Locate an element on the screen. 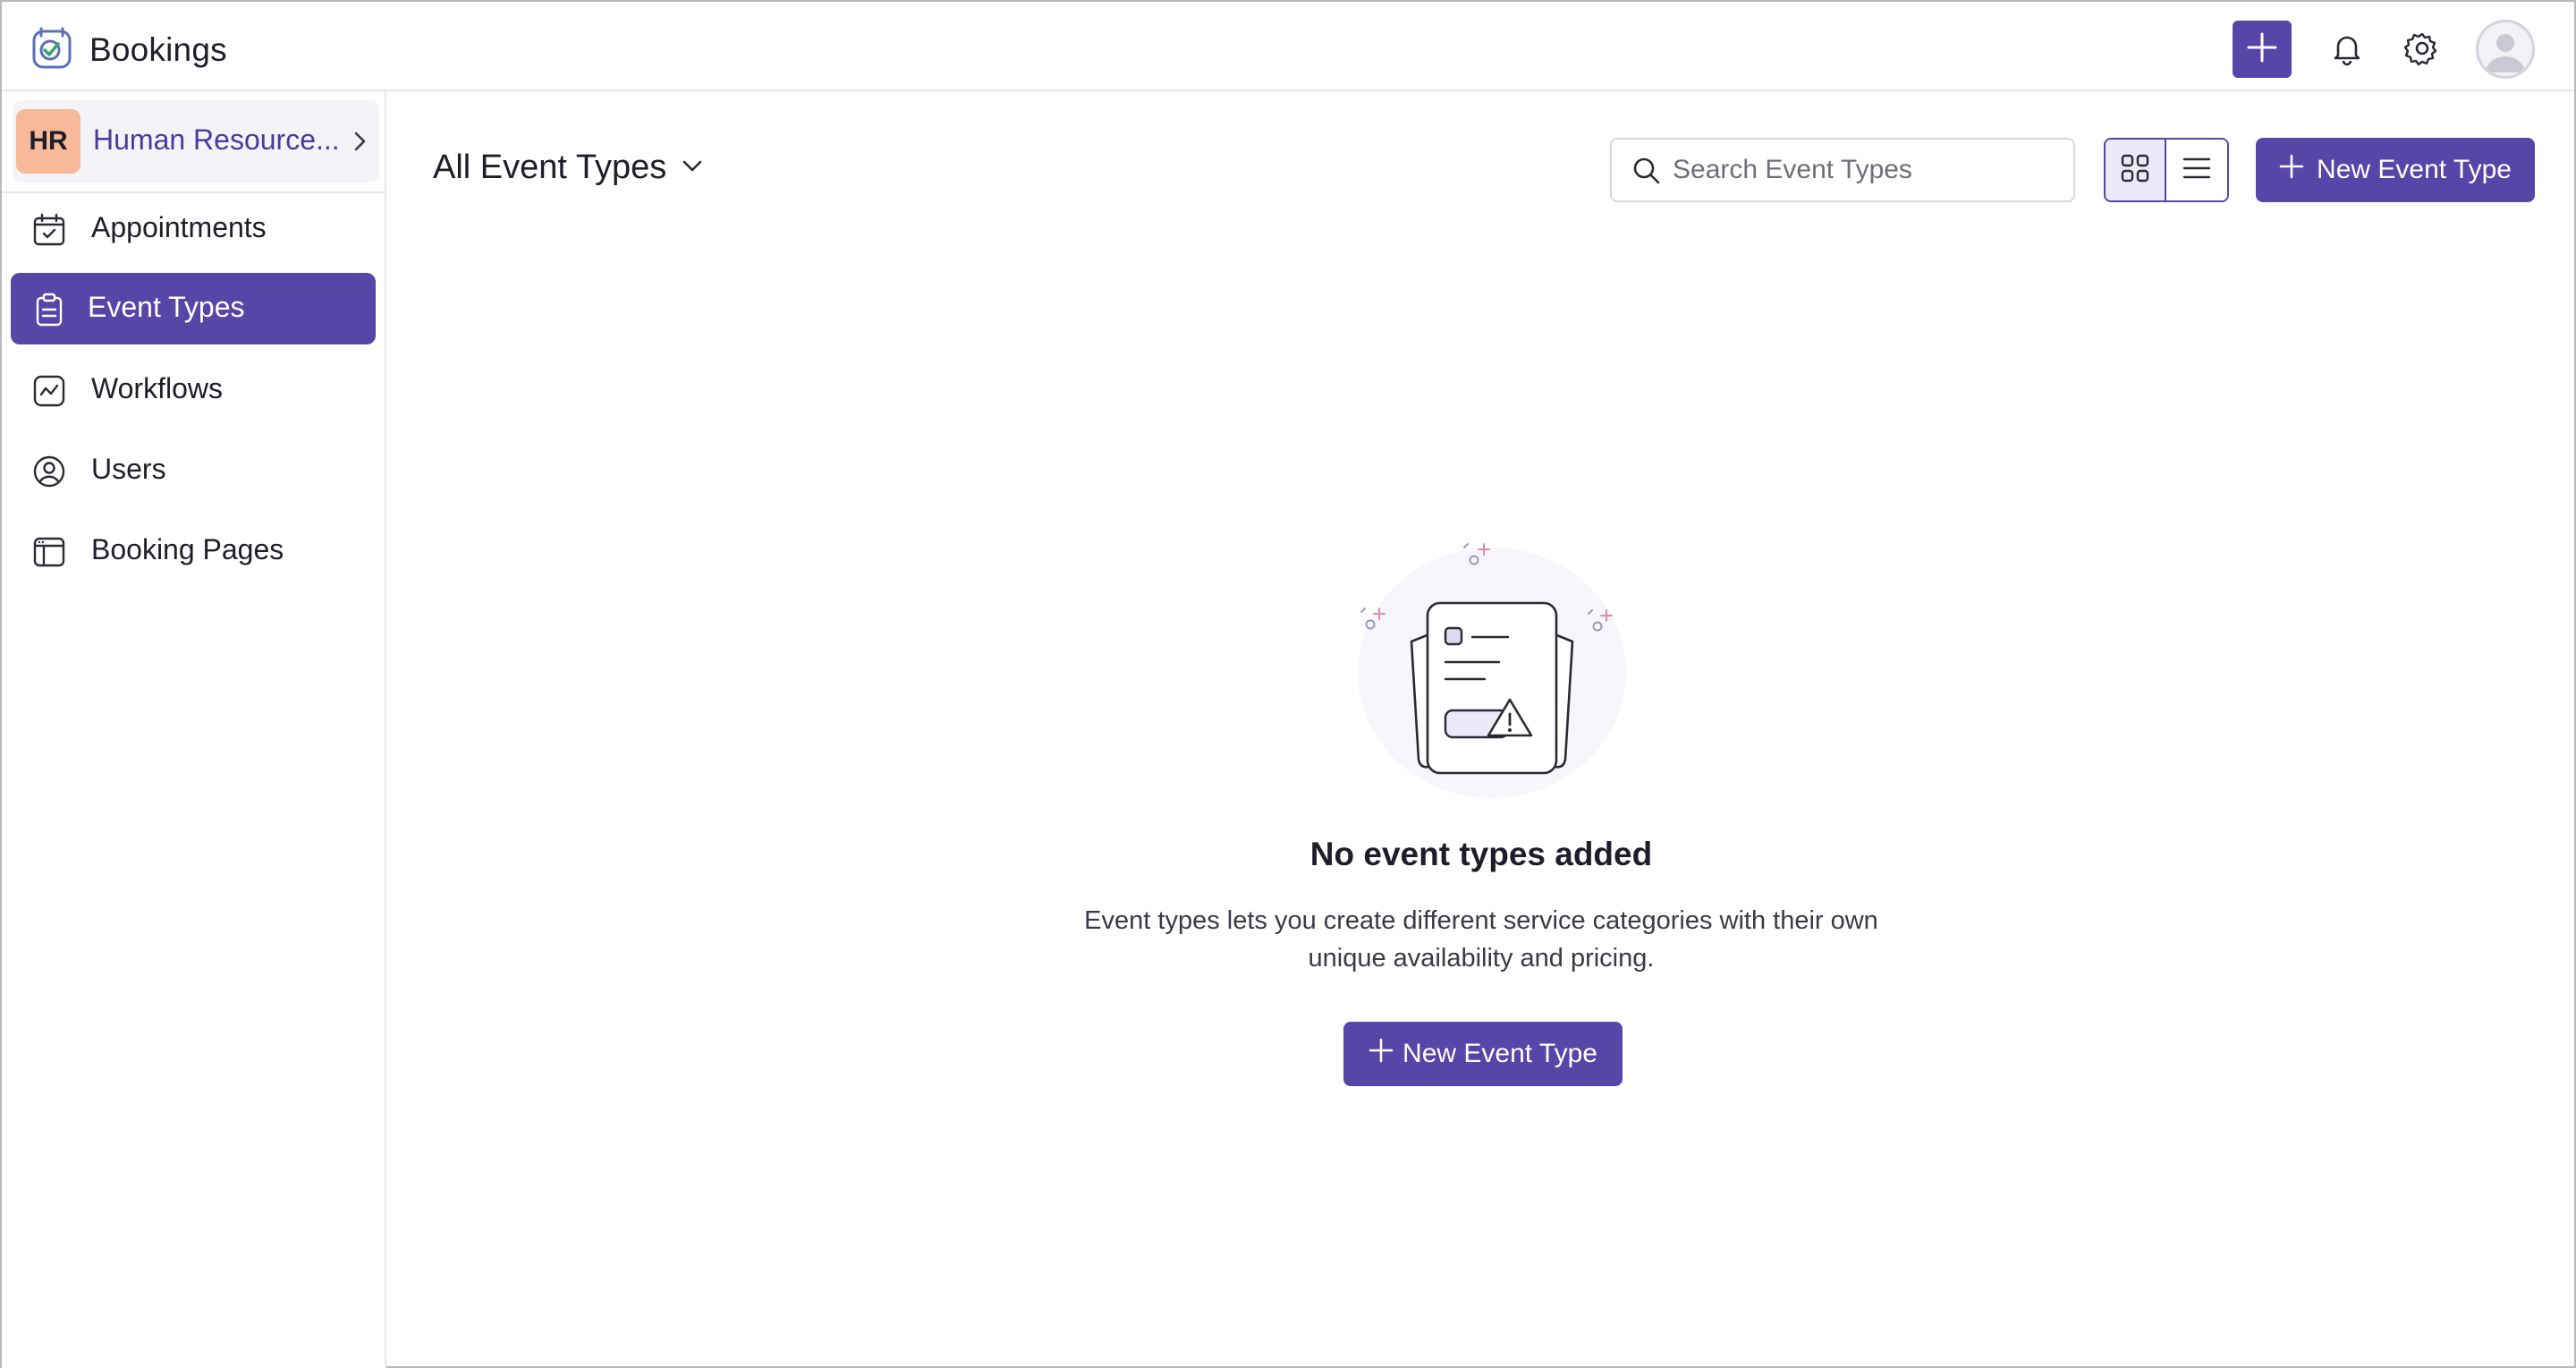 This screenshot has height=1368, width=2576. new-event-type-label: New Event Type is located at coordinates (2414, 169).